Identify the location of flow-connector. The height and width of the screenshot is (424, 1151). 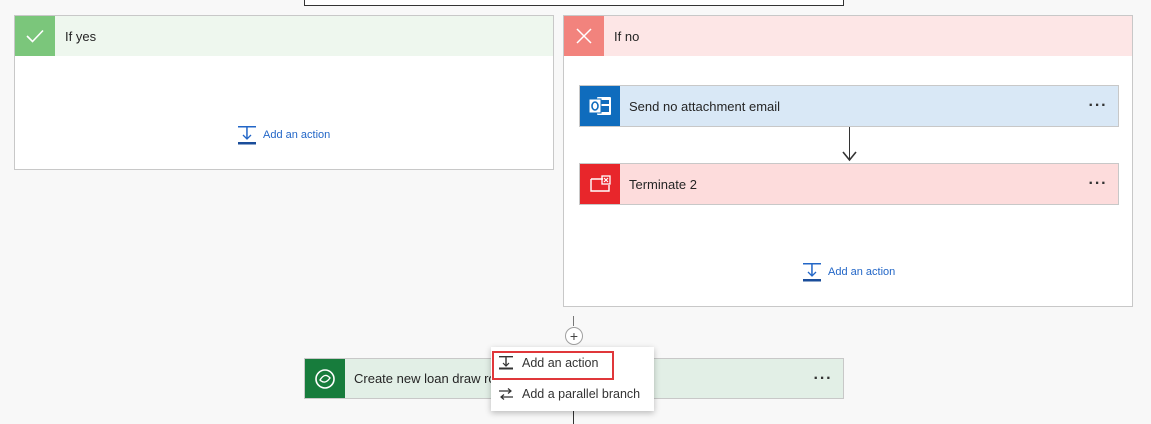
(573, 321).